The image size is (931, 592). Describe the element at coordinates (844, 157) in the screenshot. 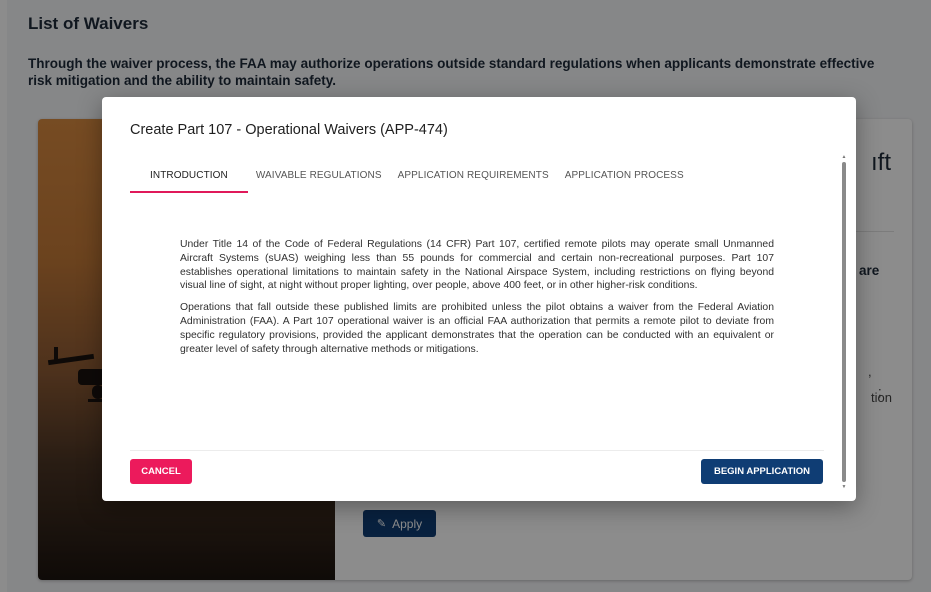

I see `scroll-up-icon: ▲` at that location.